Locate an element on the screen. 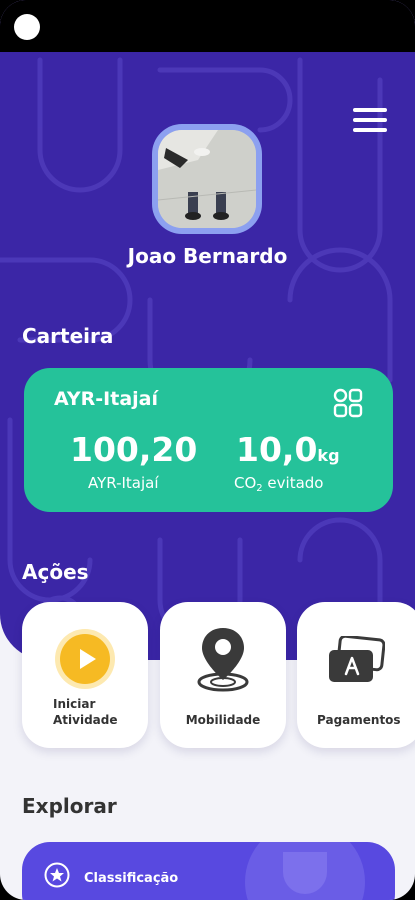  ranking-label: Classificação is located at coordinates (131, 878).